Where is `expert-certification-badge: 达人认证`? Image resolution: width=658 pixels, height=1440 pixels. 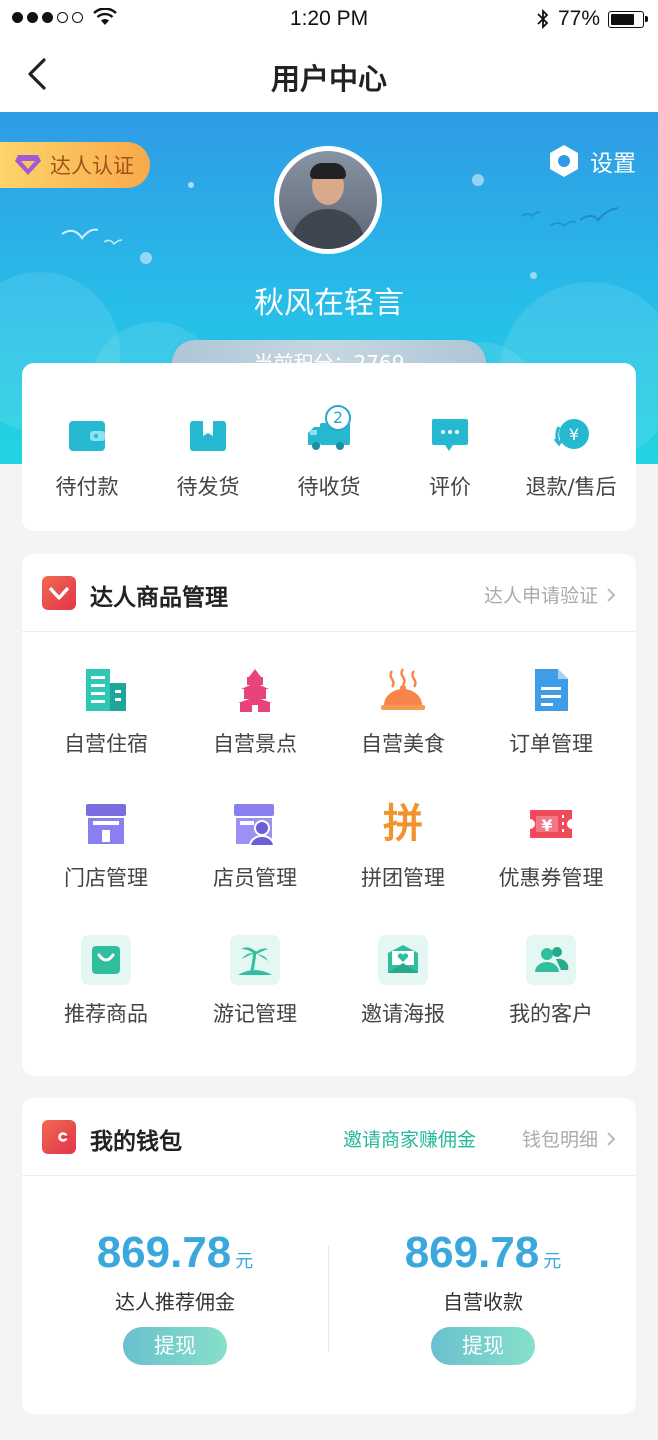
expert-certification-badge: 达人认证 is located at coordinates (75, 165).